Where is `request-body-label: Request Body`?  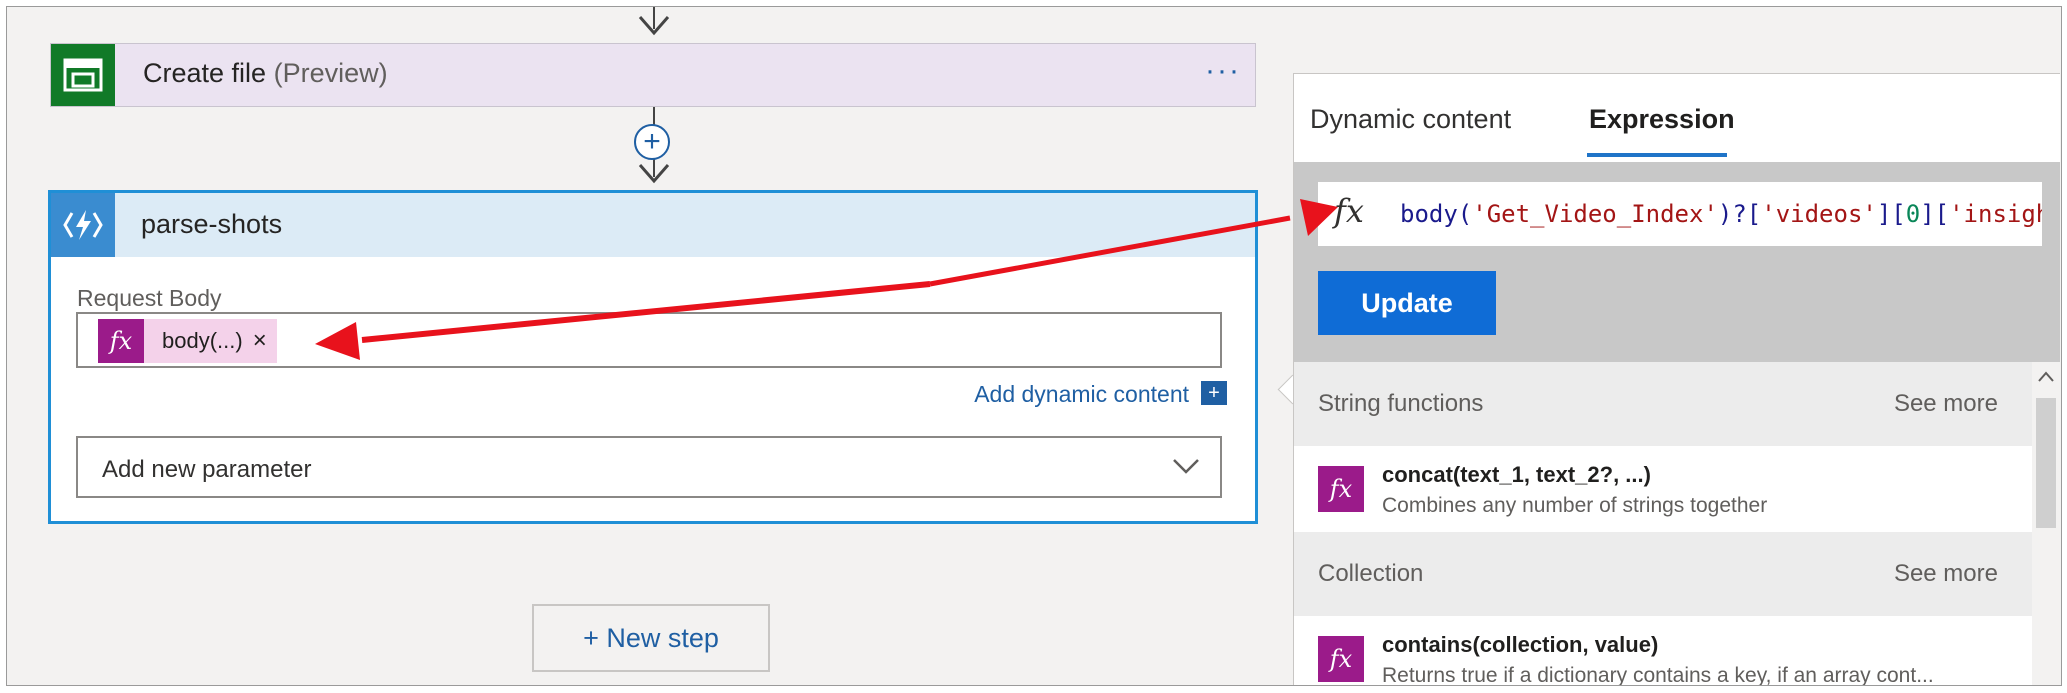
request-body-label: Request Body is located at coordinates (149, 298).